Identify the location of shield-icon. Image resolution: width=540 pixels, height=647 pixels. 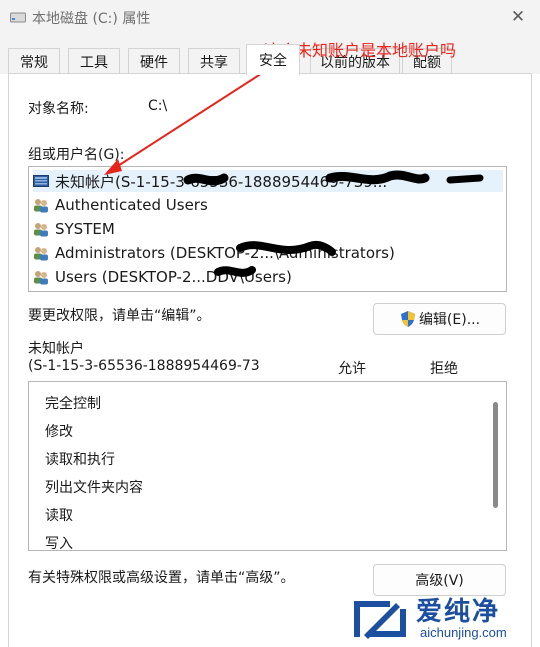
(407, 319).